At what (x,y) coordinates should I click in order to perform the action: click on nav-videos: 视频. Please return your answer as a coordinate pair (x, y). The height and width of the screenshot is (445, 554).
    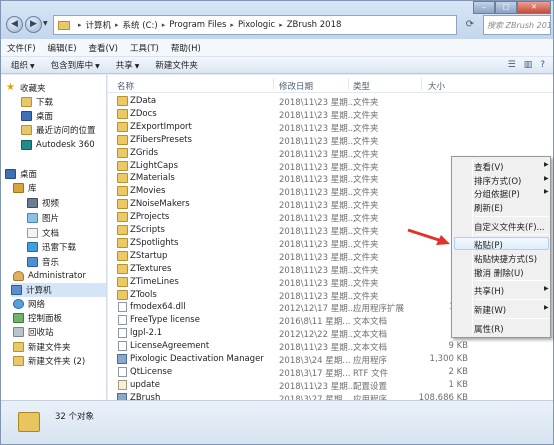
    Looking at the image, I should click on (43, 203).